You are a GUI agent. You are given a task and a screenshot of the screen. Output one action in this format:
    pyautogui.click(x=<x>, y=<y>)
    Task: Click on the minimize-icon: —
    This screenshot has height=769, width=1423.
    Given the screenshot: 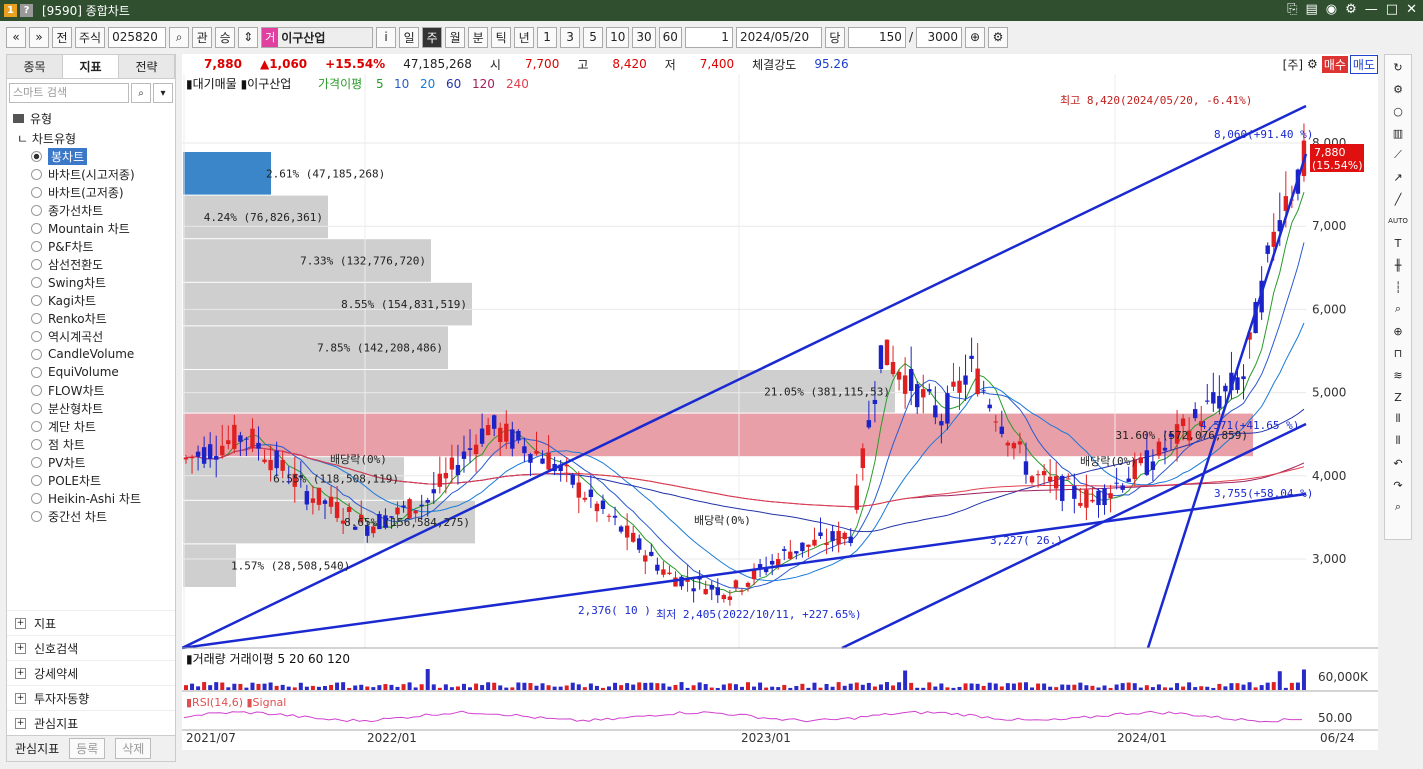 What is the action you would take?
    pyautogui.click(x=1371, y=9)
    